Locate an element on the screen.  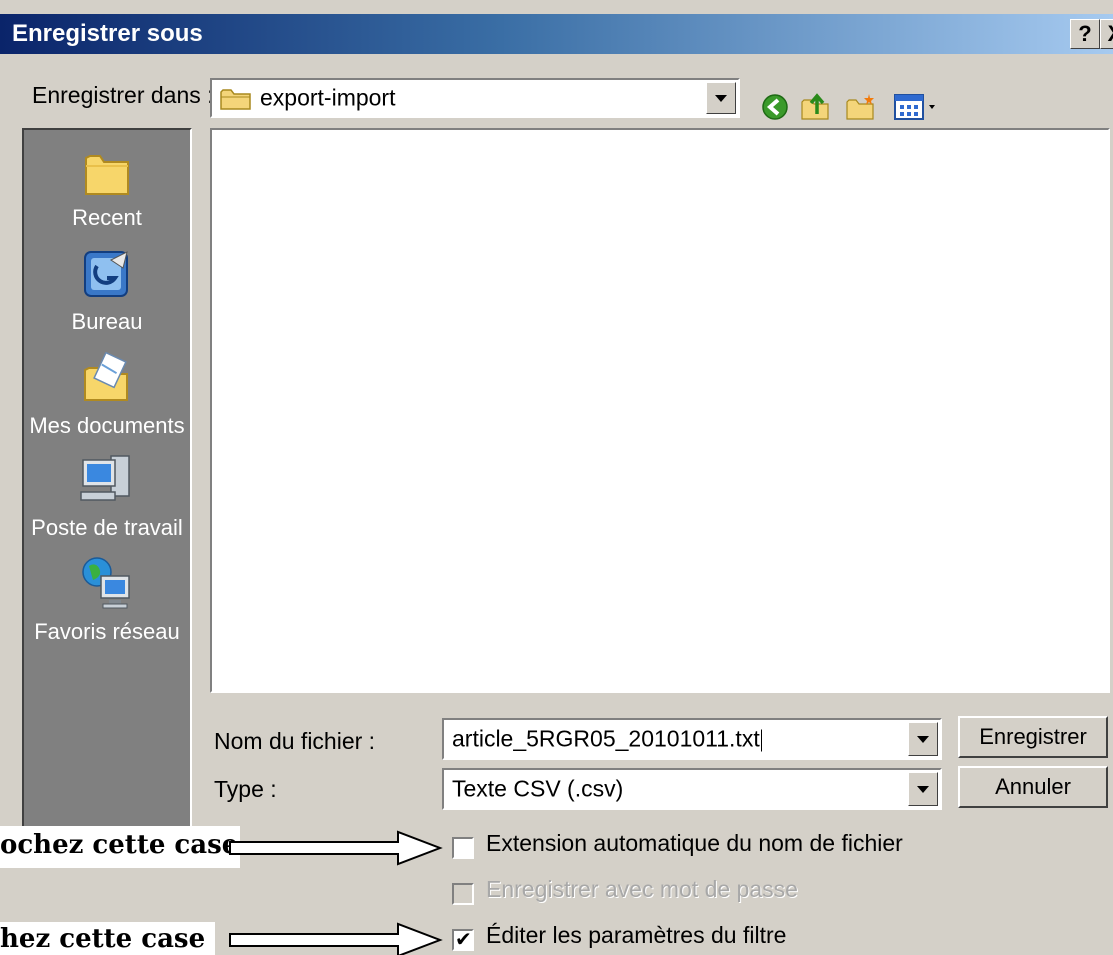
place-my-computer: Poste de travail is located at coordinates (107, 496).